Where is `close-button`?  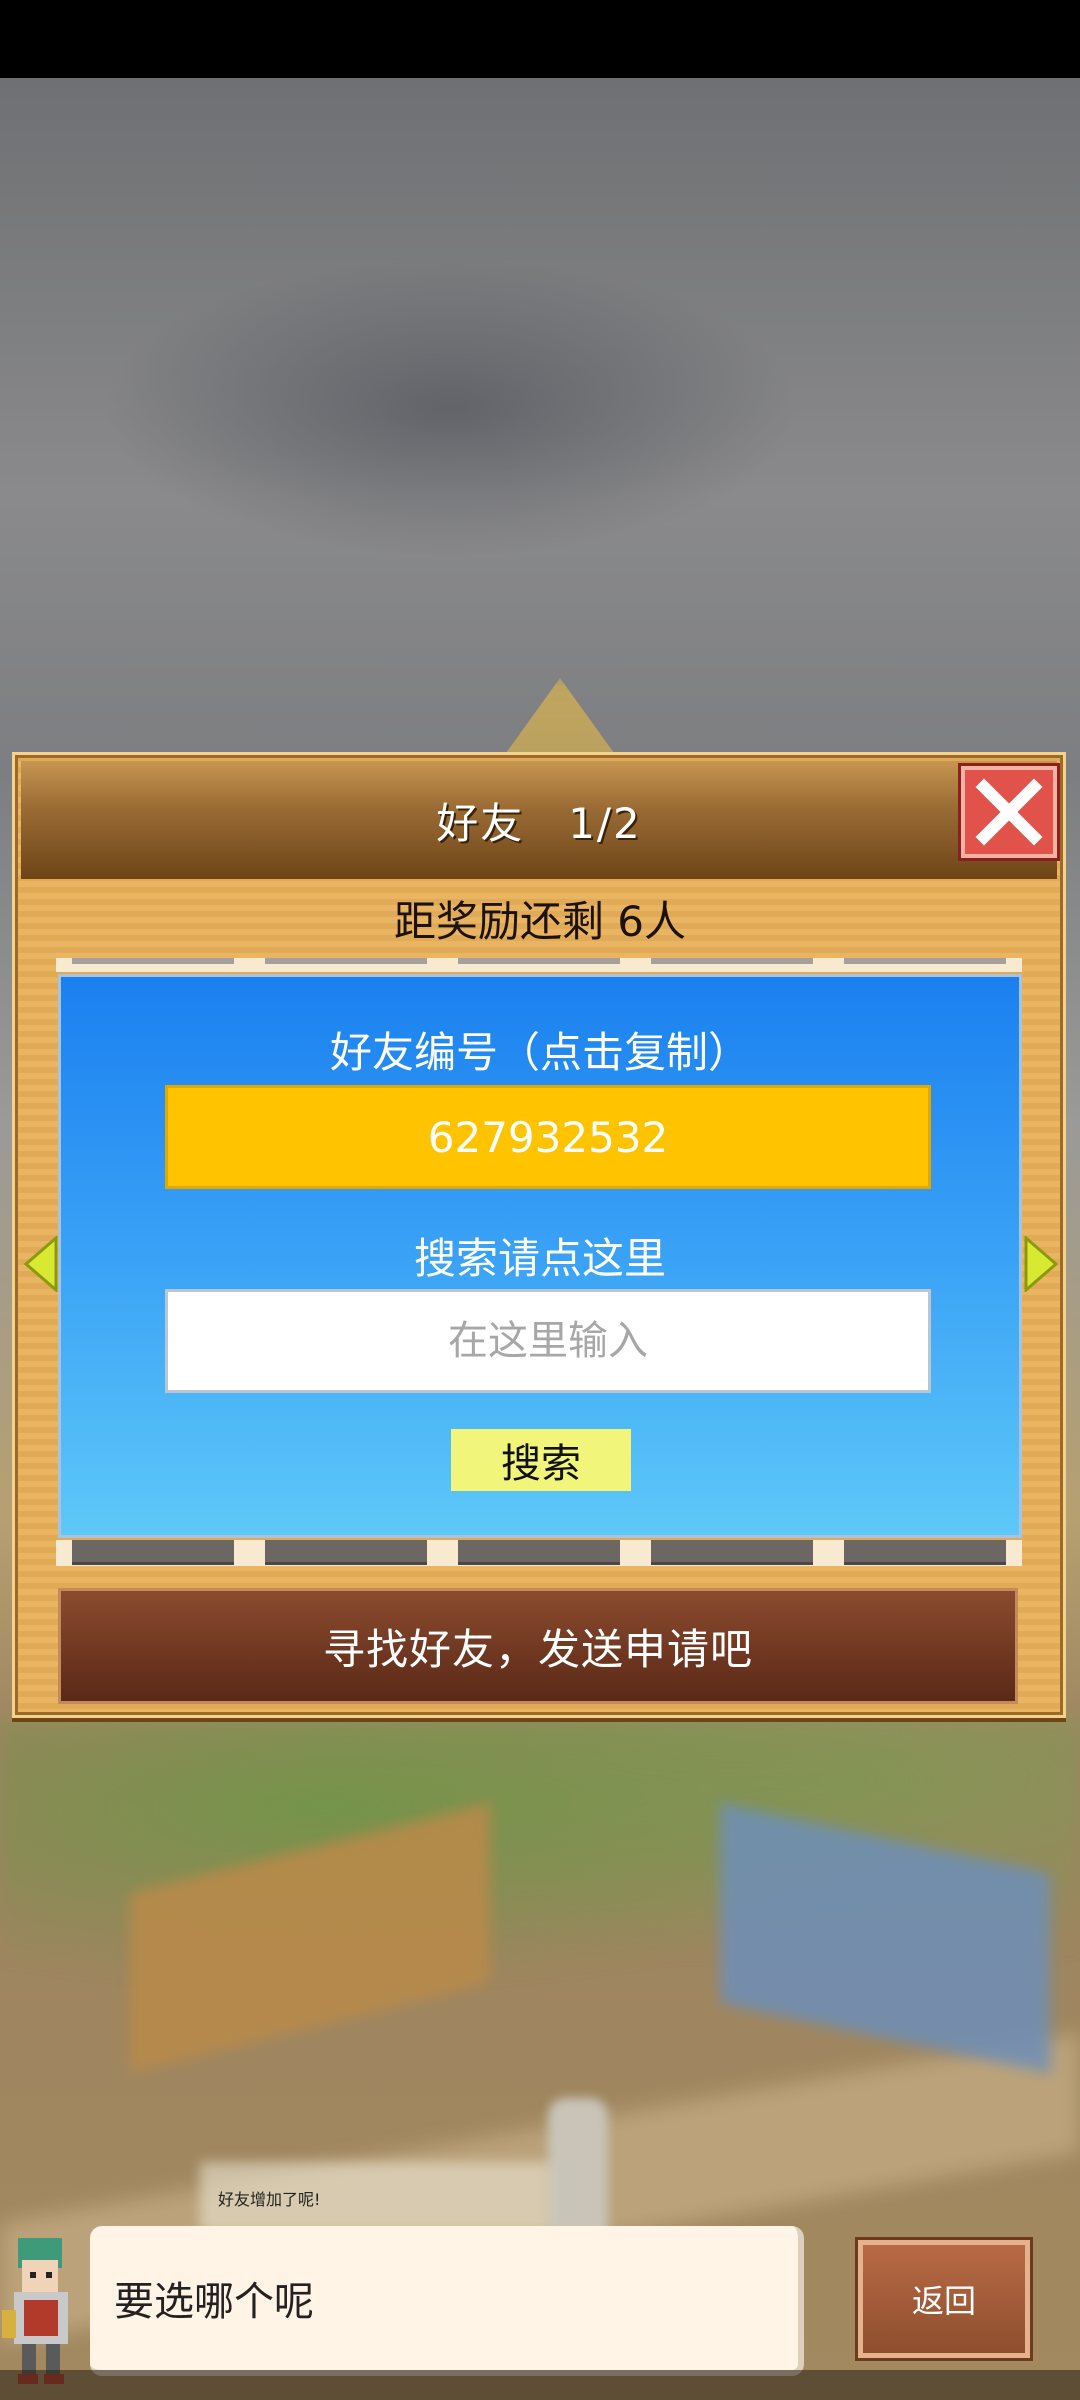 close-button is located at coordinates (1009, 812).